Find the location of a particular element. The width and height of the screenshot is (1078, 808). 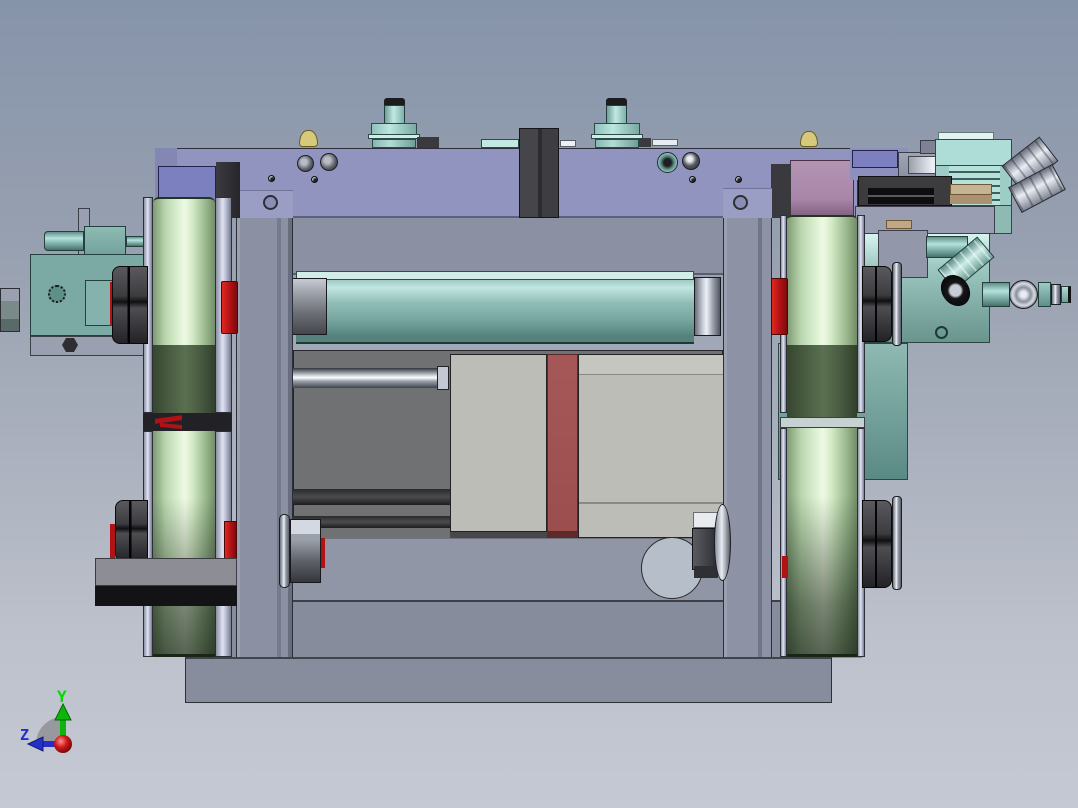

blue-block-right is located at coordinates (875, 159).